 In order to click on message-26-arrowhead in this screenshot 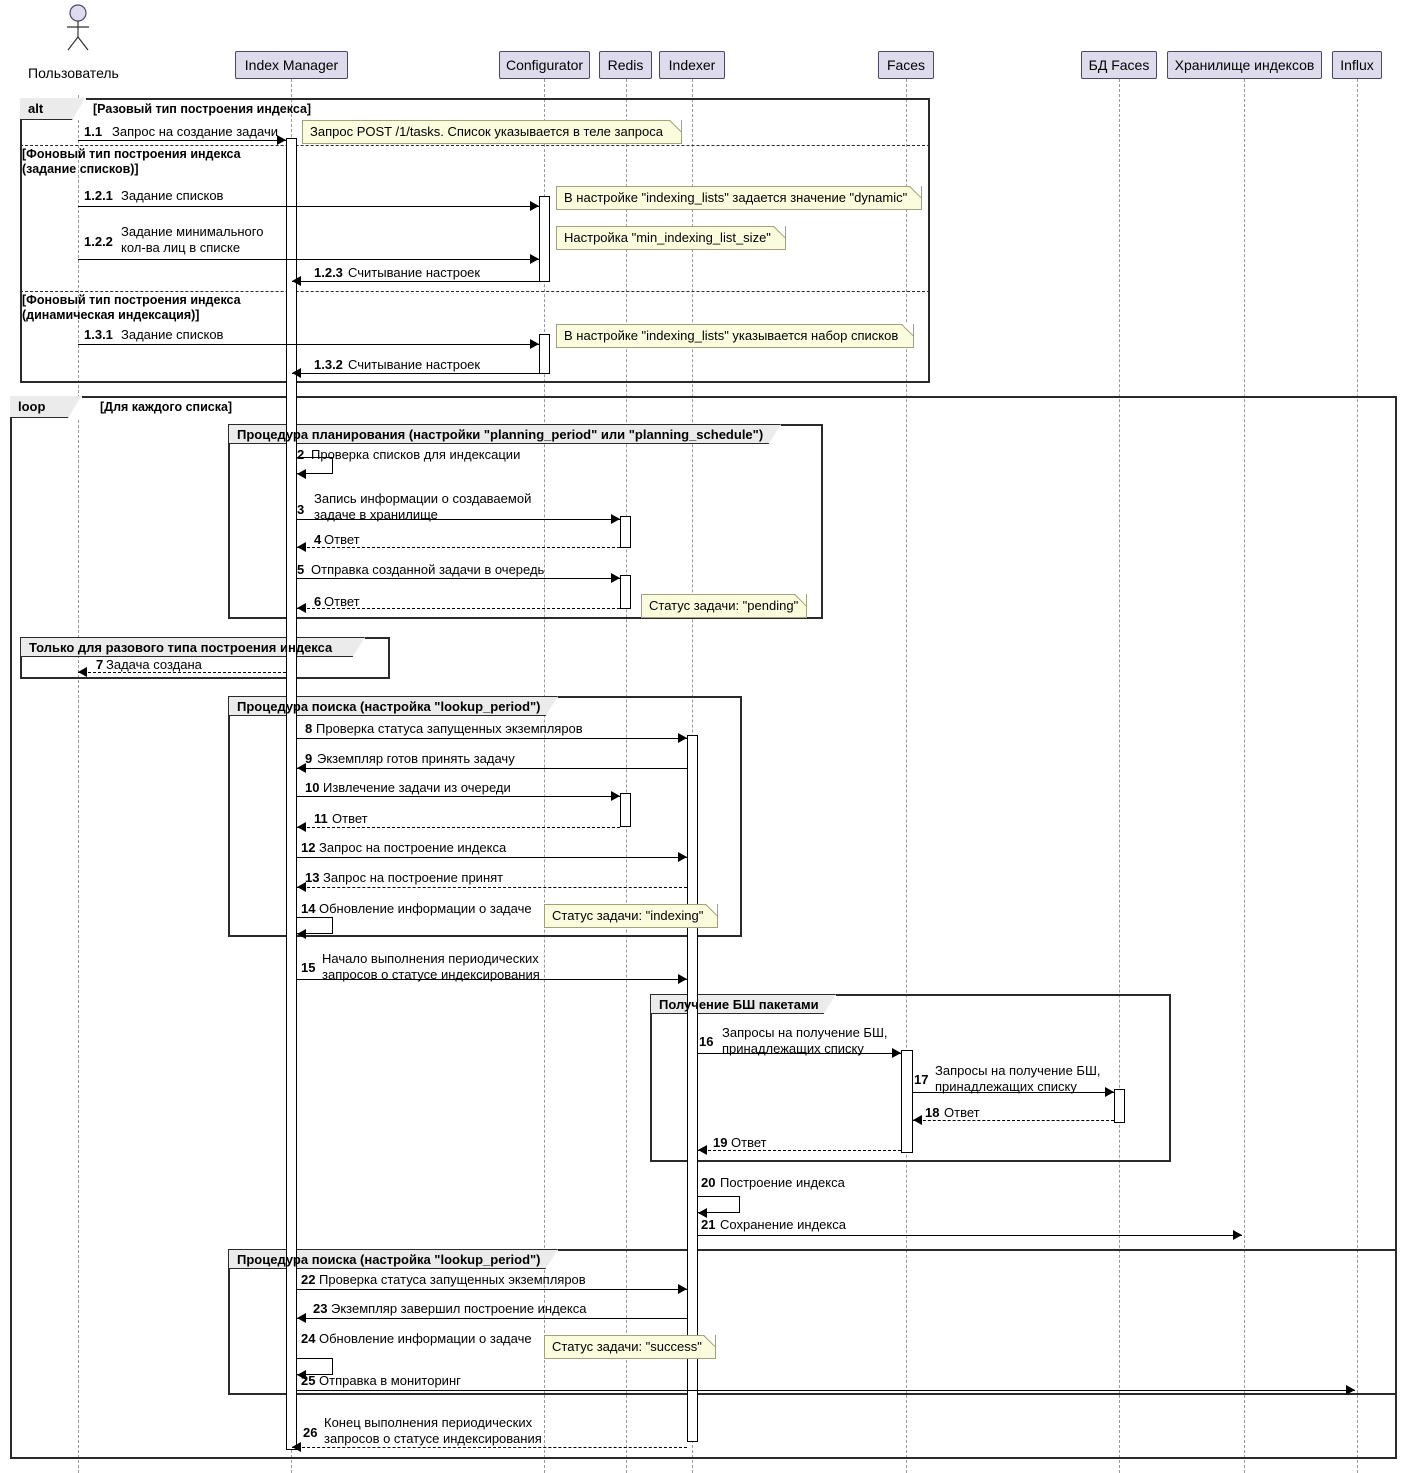, I will do `click(296, 1447)`.